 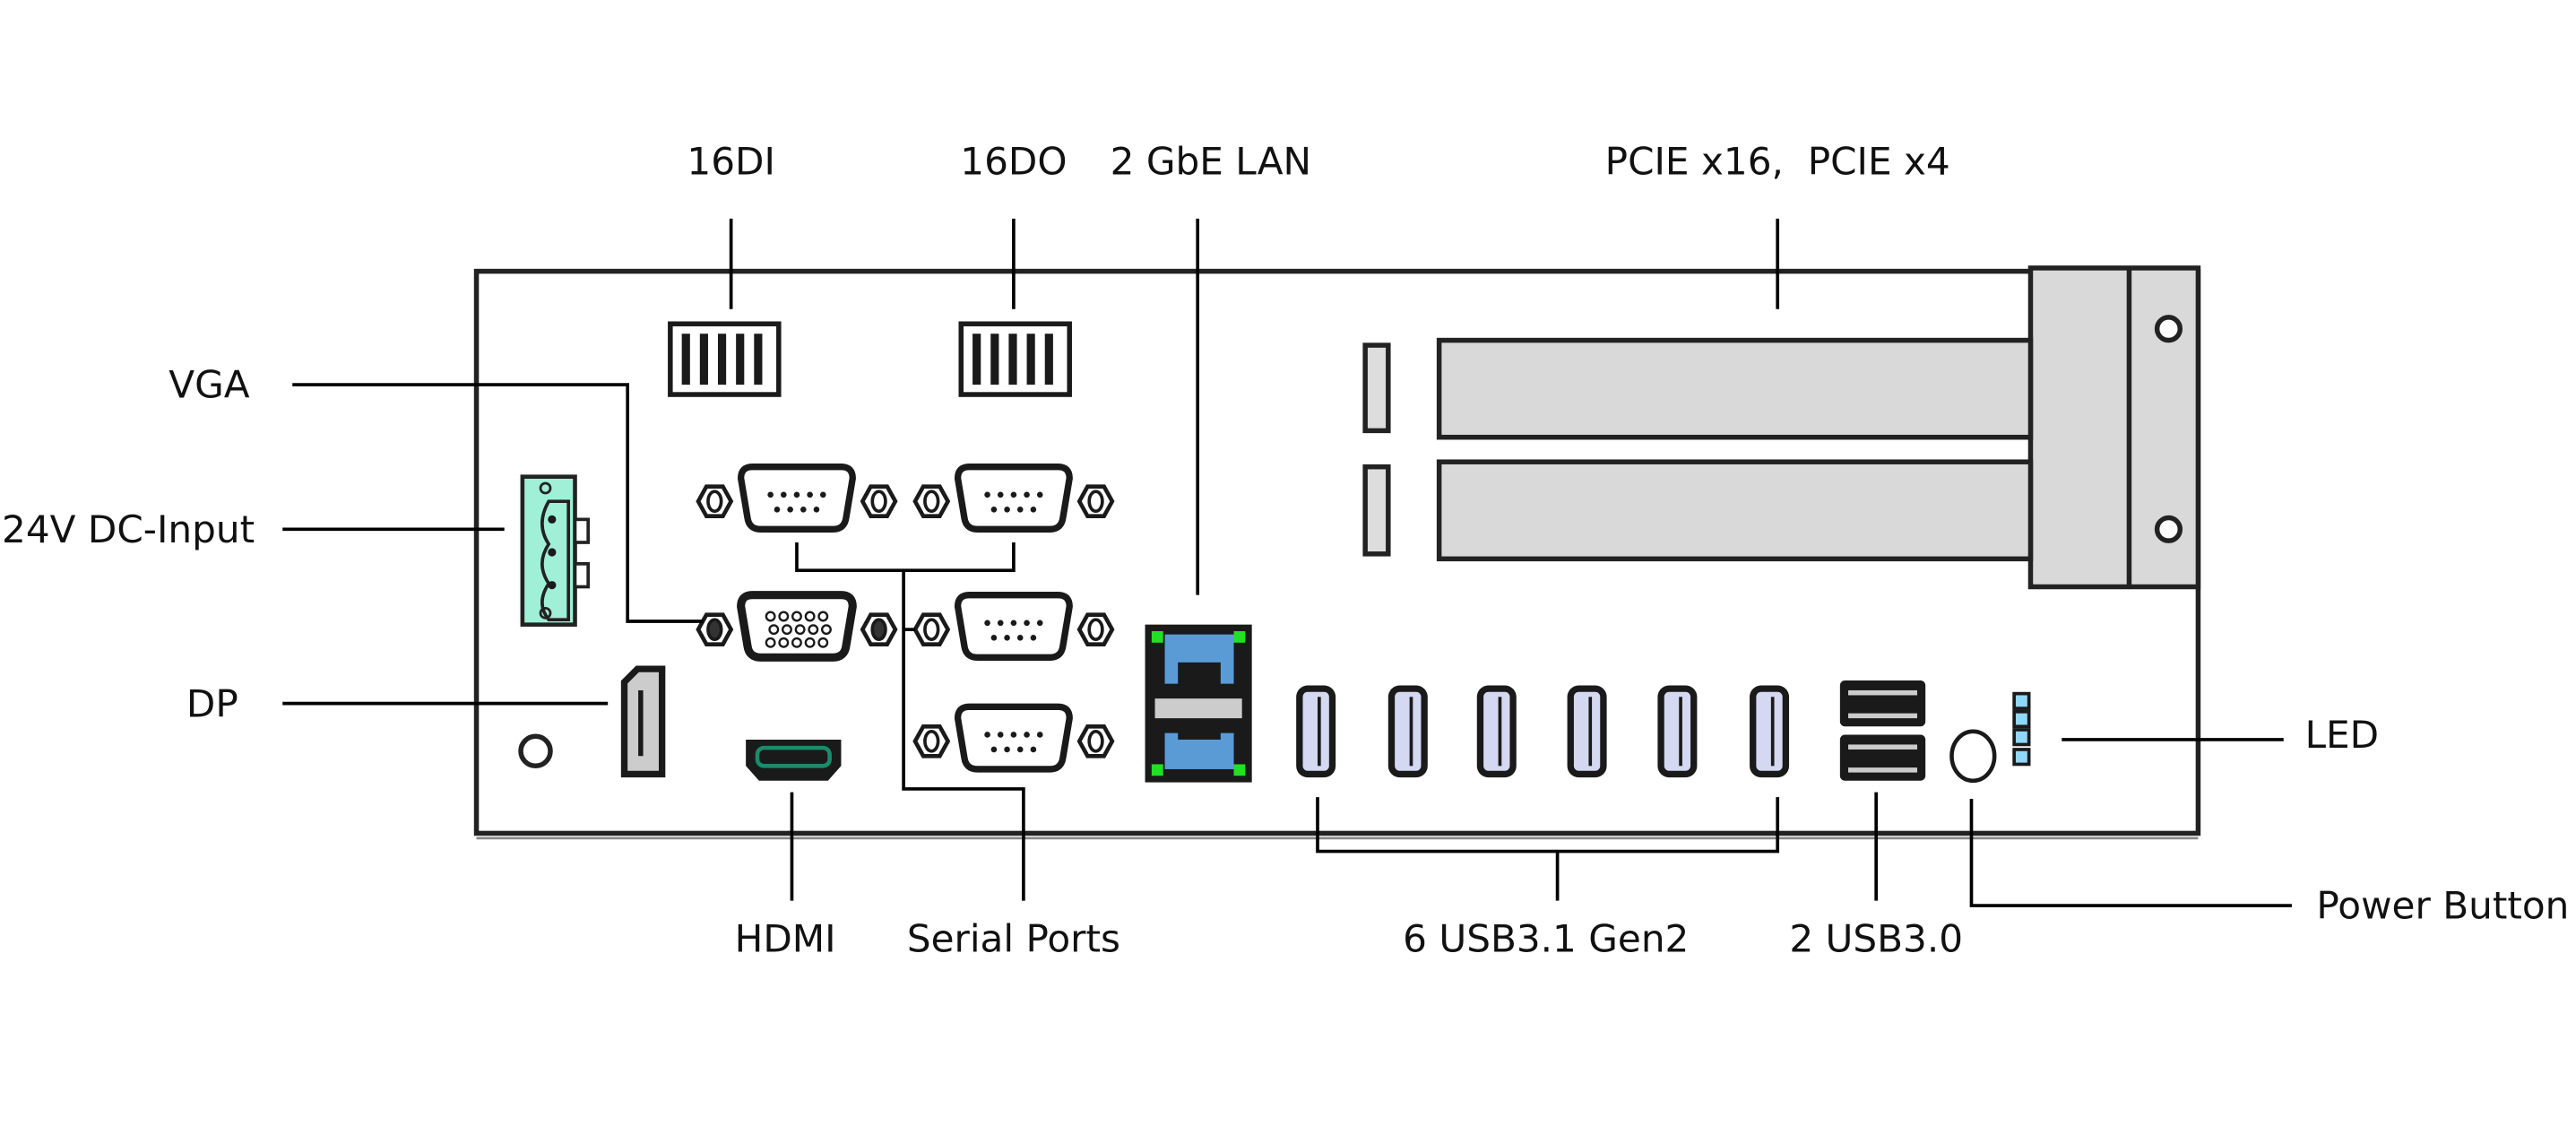 What do you see at coordinates (128, 529) in the screenshot?
I see `label-dc-input: 24V DC-Input` at bounding box center [128, 529].